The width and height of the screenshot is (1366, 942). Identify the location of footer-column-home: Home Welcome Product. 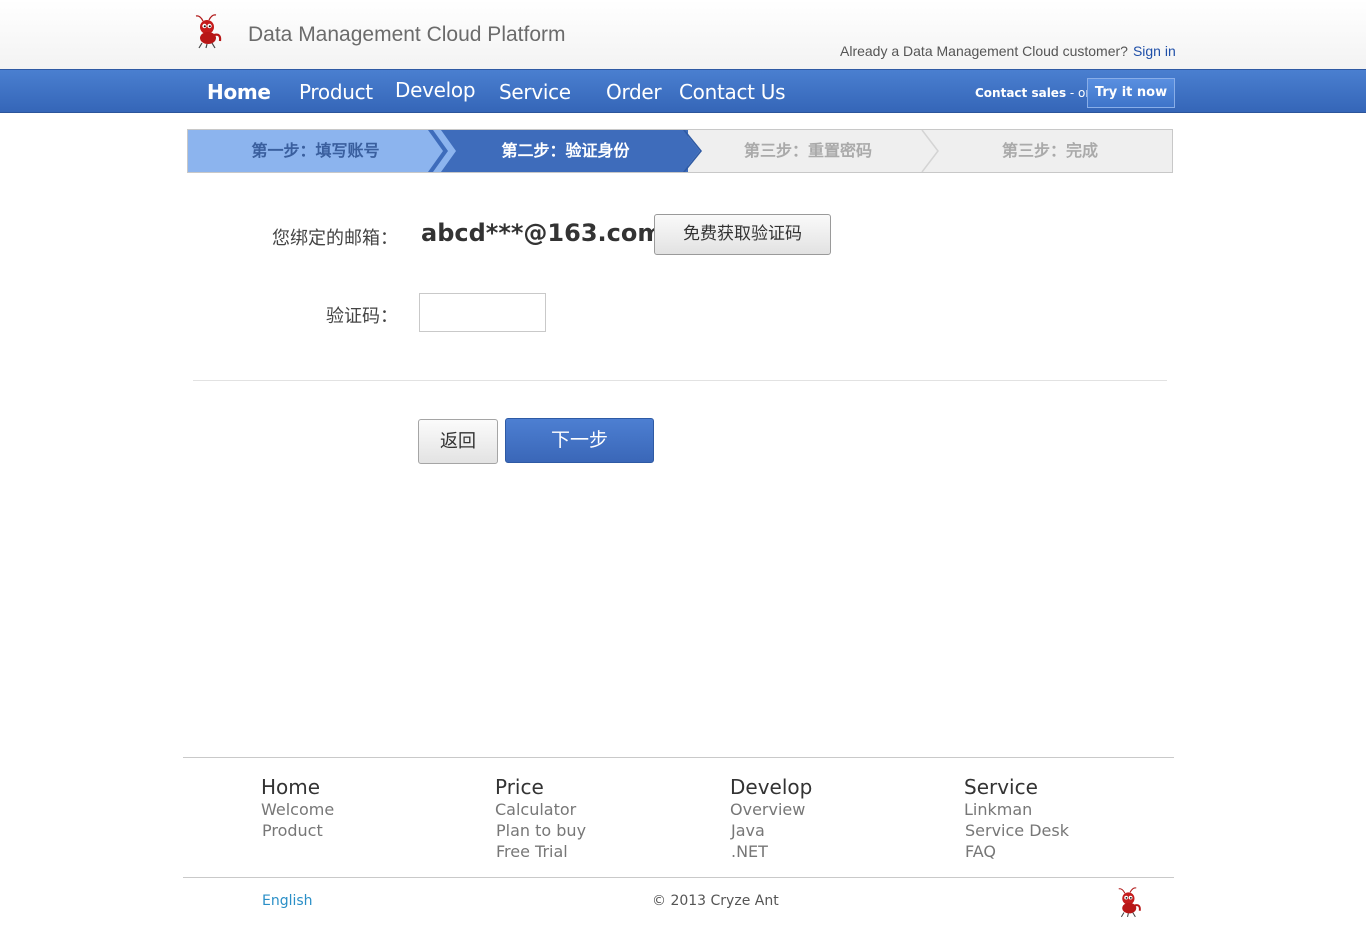
(361, 808).